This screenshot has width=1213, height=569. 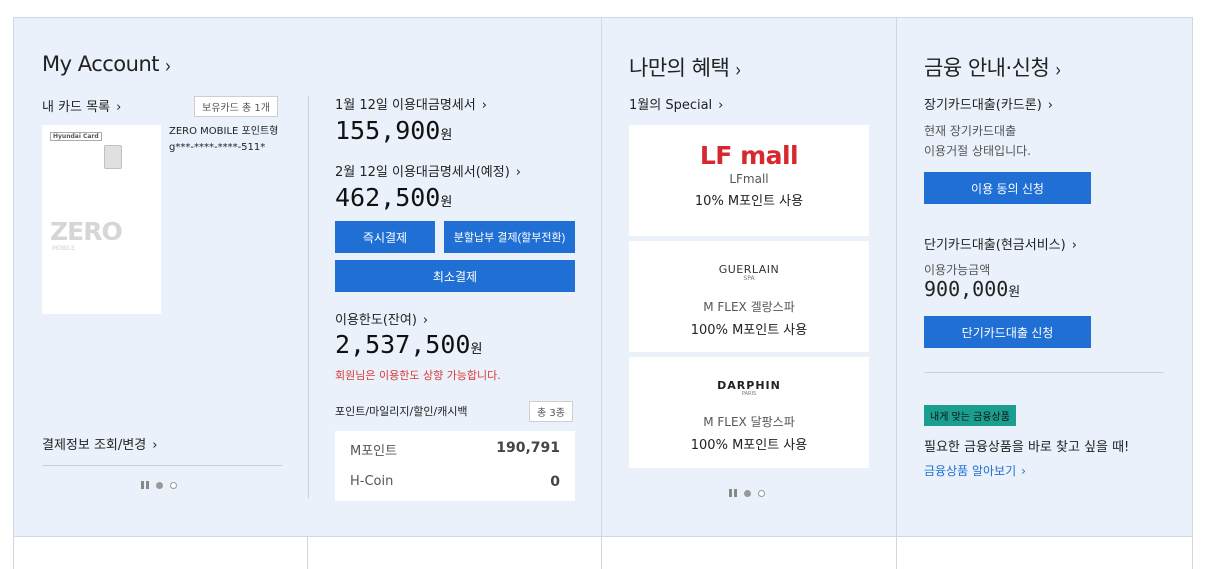 What do you see at coordinates (1027, 447) in the screenshot?
I see `product-text: 필요한 금융상품을 바로 찾고 싶을 때!` at bounding box center [1027, 447].